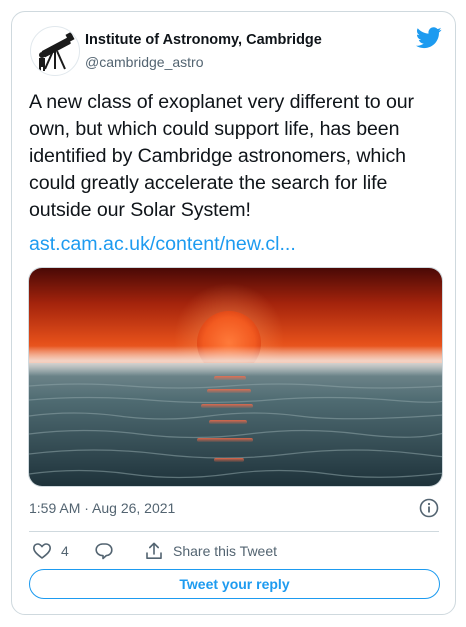 Image resolution: width=466 pixels, height=627 pixels. I want to click on share-button: Share this Tweet, so click(210, 551).